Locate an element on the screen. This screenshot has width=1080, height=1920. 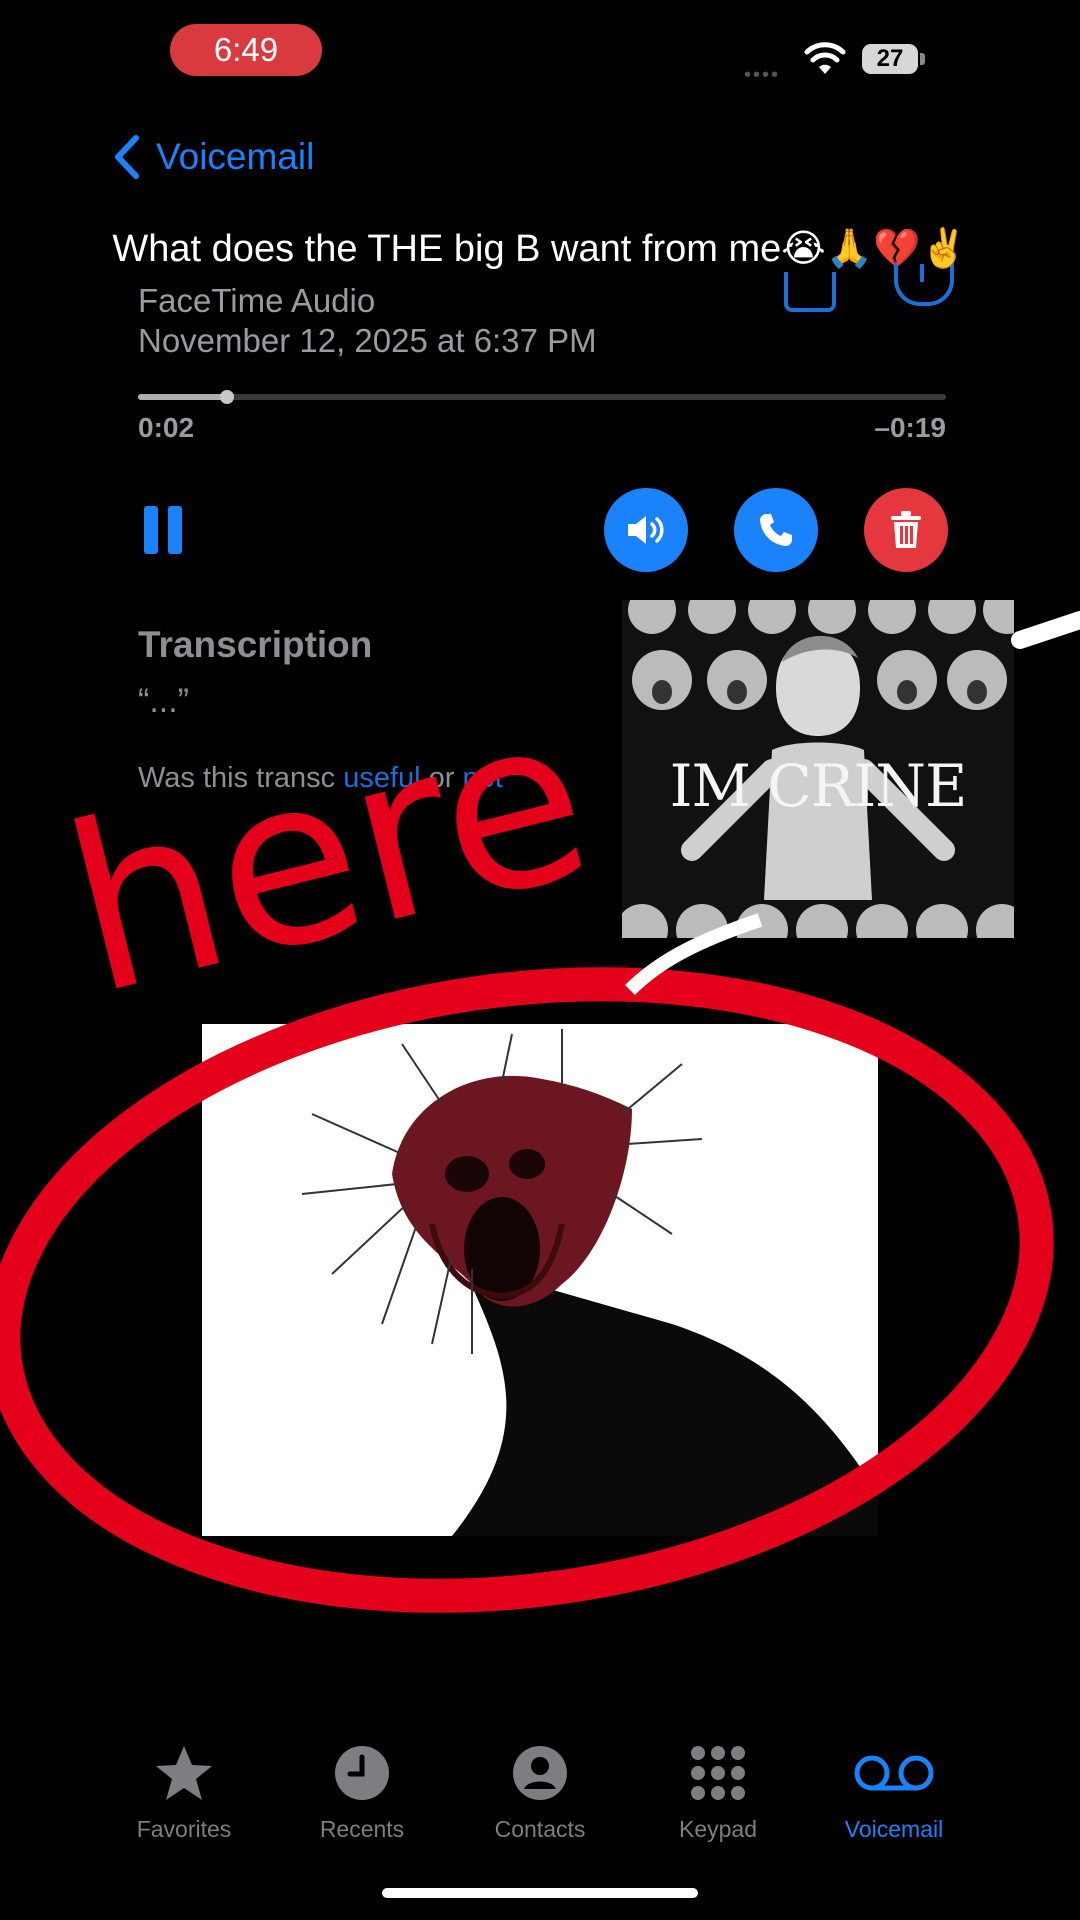
tab-keypad: Keypad is located at coordinates (718, 1792).